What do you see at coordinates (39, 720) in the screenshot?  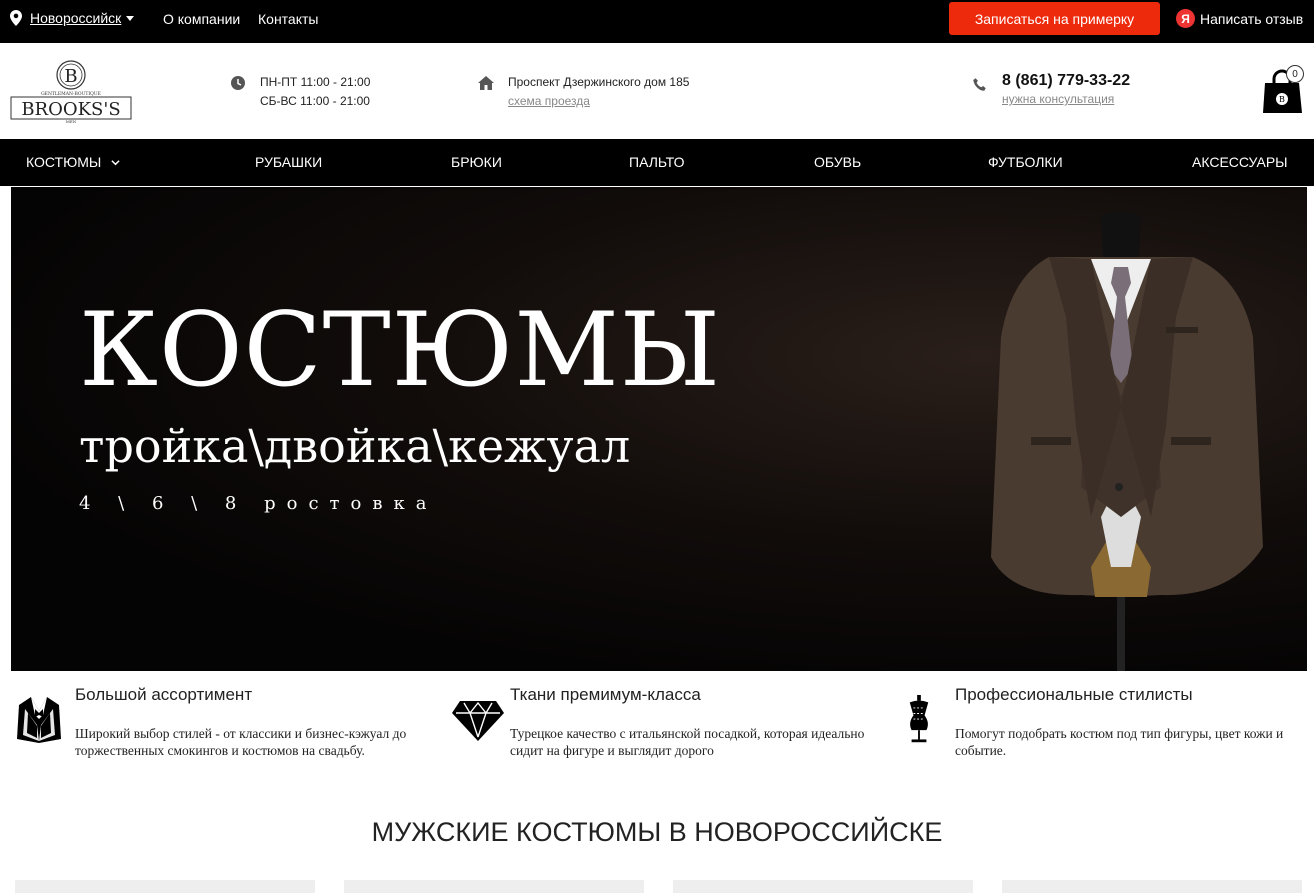 I see `tuxedo-icon` at bounding box center [39, 720].